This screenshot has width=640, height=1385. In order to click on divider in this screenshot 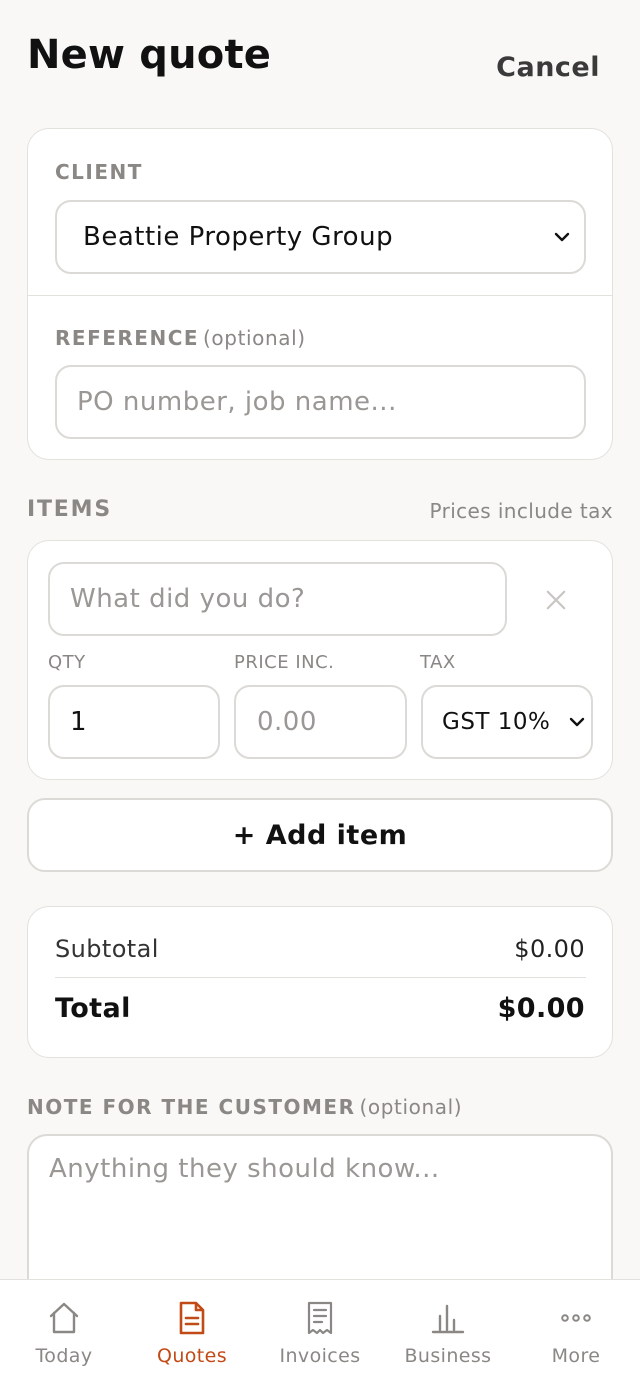, I will do `click(320, 295)`.